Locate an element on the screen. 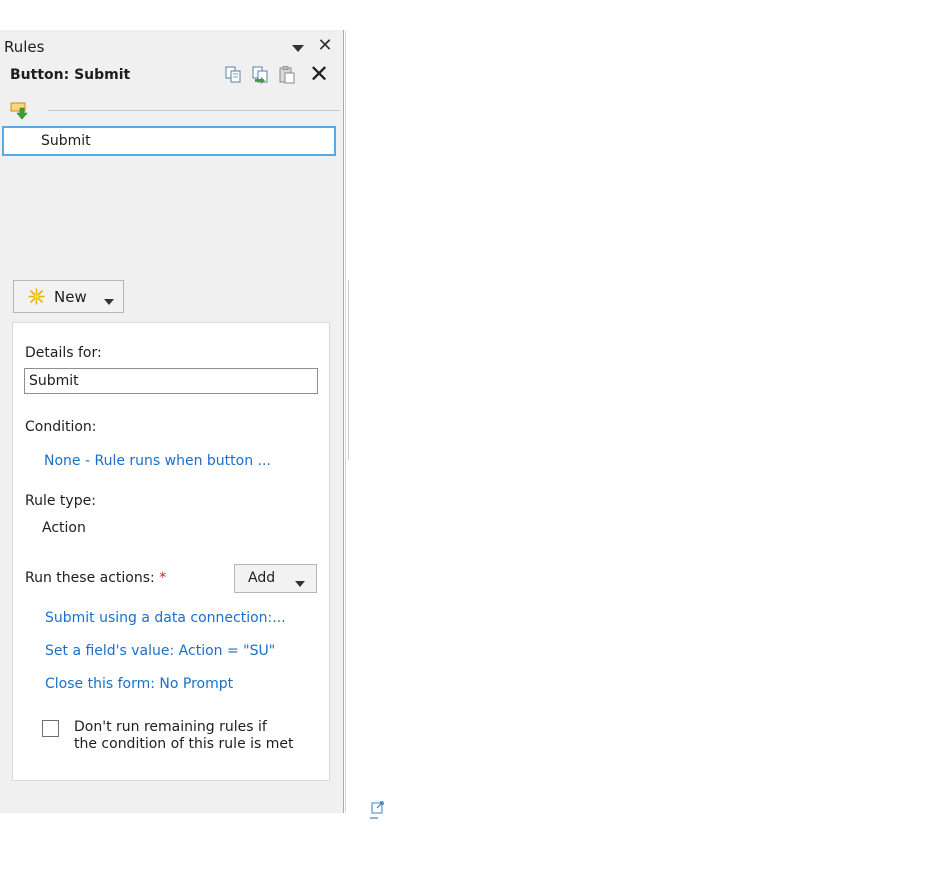 The height and width of the screenshot is (879, 928). rule-list-separator is located at coordinates (176, 110).